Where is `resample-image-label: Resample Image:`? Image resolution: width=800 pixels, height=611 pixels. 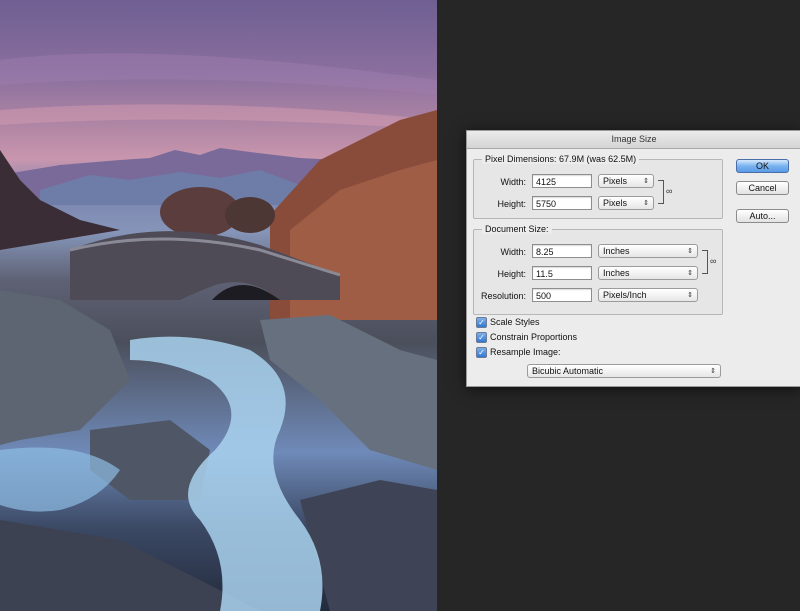
resample-image-label: Resample Image: is located at coordinates (525, 352).